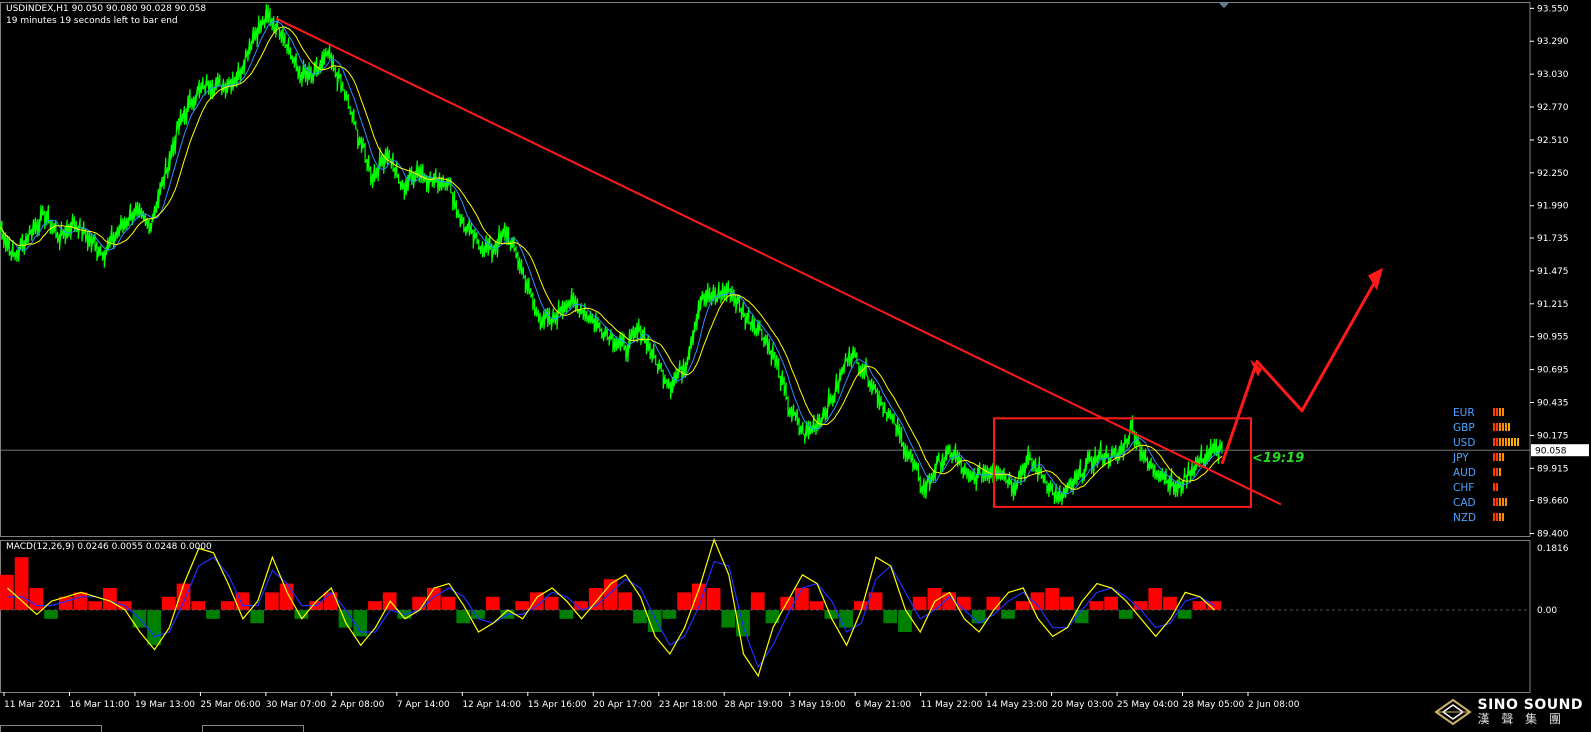  Describe the element at coordinates (1553, 549) in the screenshot. I see `macd-top-label: 0.1816` at that location.